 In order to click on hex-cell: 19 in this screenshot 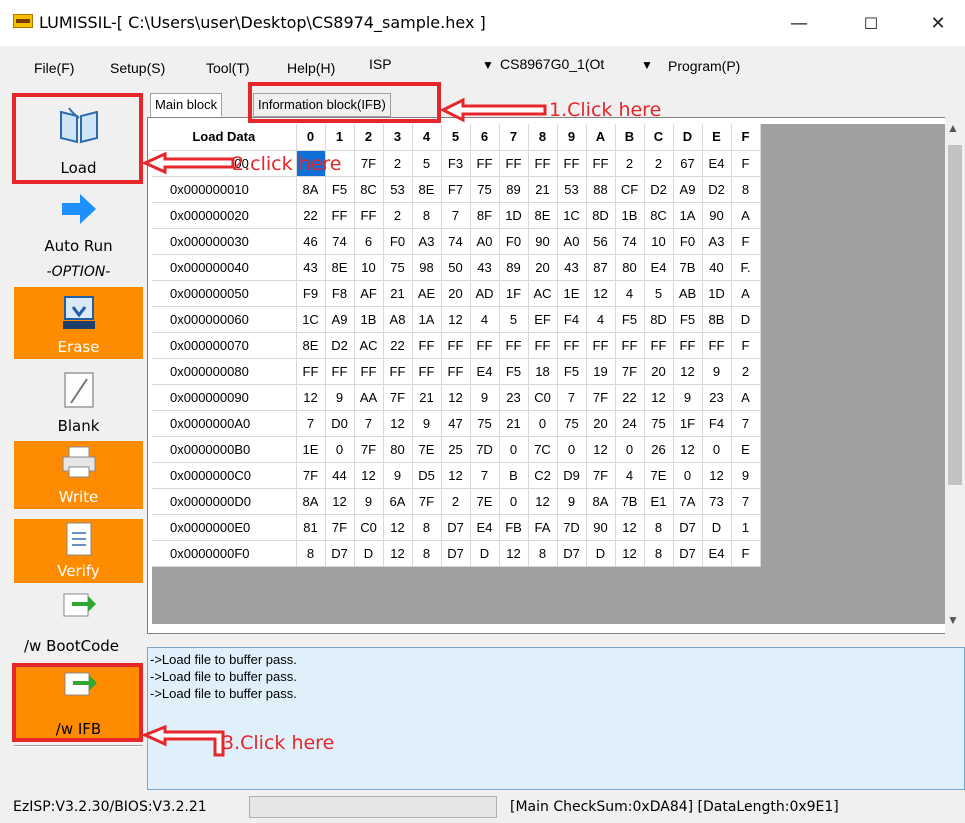, I will do `click(601, 371)`.